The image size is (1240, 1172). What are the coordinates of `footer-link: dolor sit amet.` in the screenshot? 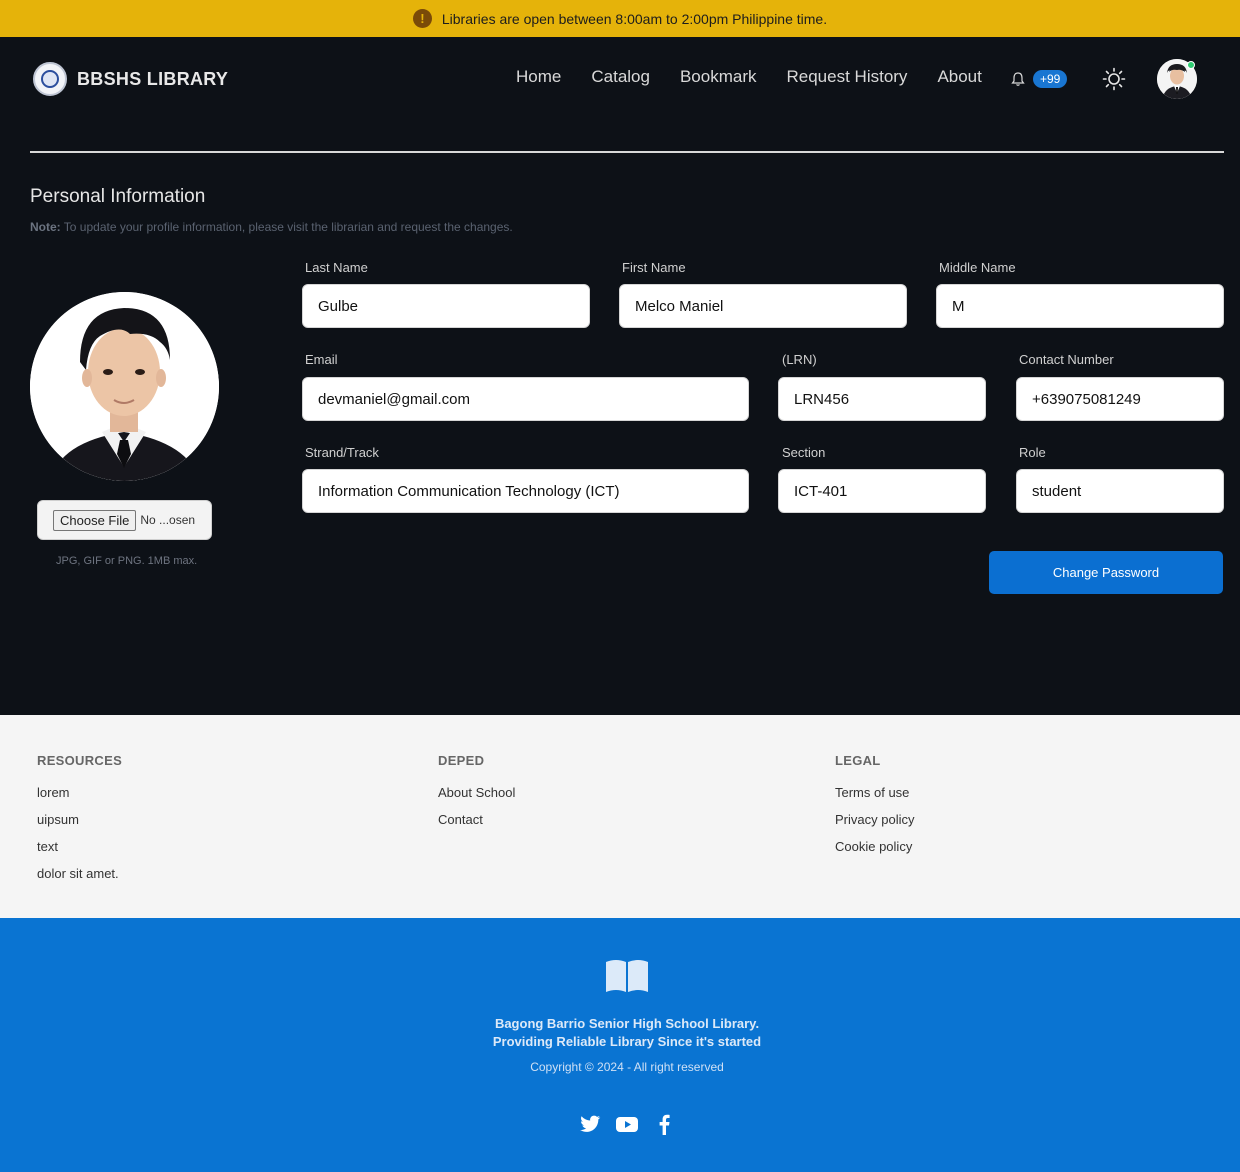 It's located at (79, 873).